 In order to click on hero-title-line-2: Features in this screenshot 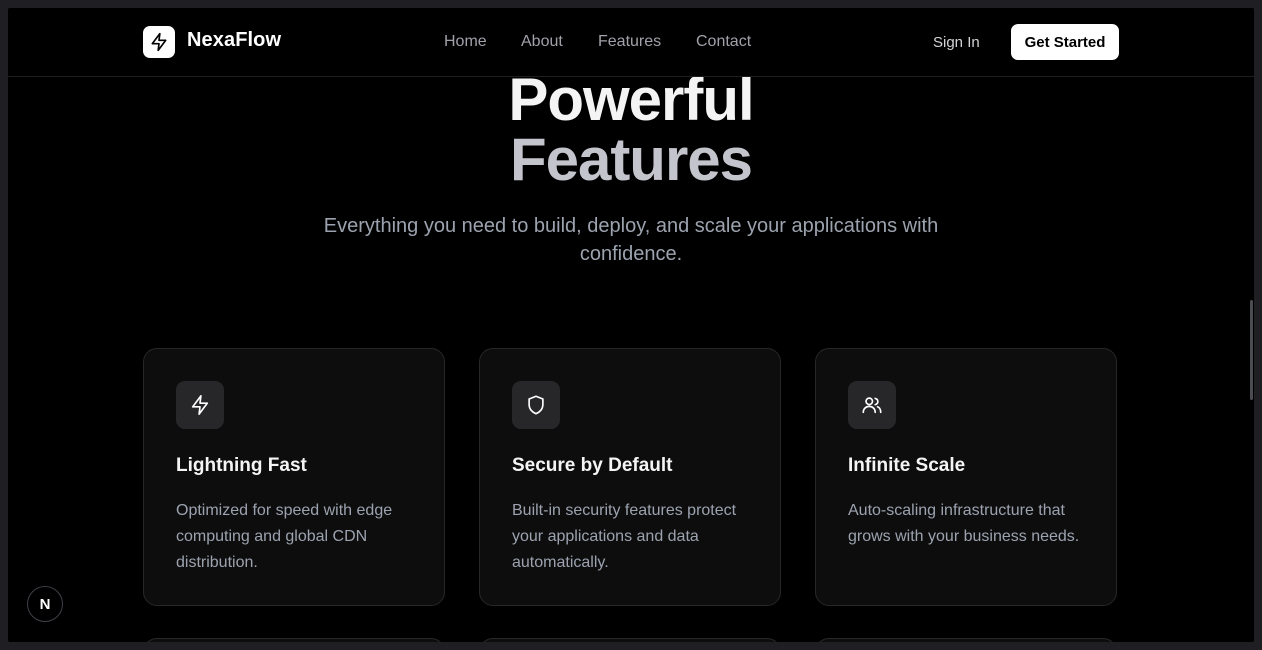, I will do `click(631, 159)`.